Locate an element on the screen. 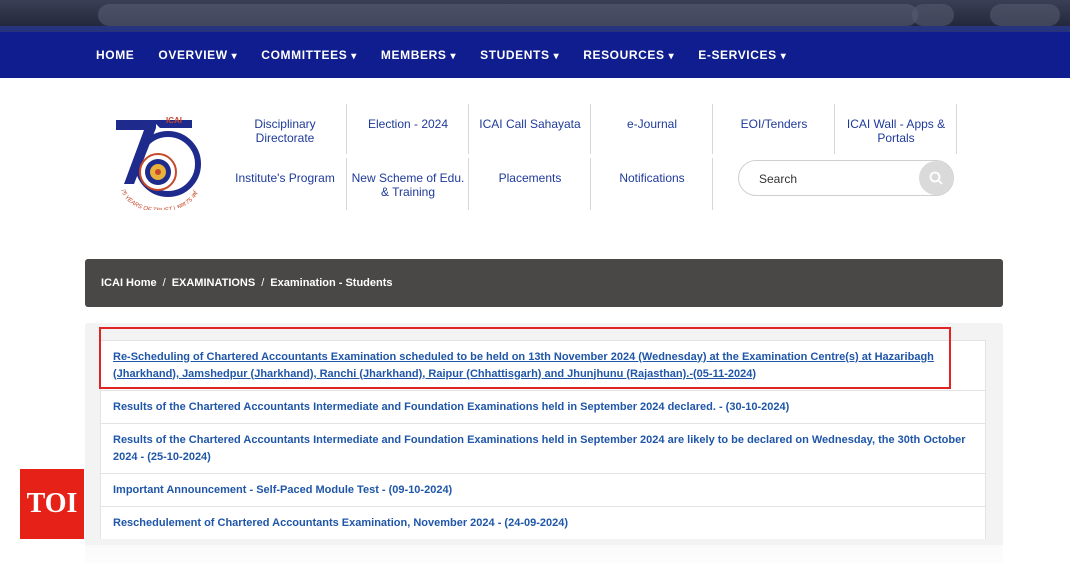 The height and width of the screenshot is (578, 1070). link-notifications: Notifications is located at coordinates (652, 178).